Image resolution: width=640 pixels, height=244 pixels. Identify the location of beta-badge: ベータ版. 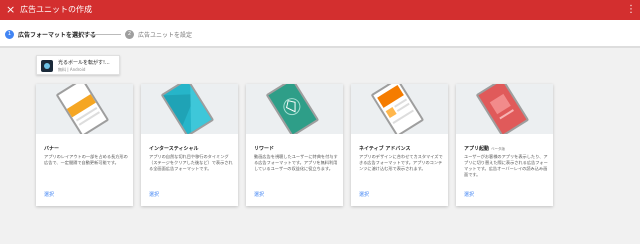
(498, 149).